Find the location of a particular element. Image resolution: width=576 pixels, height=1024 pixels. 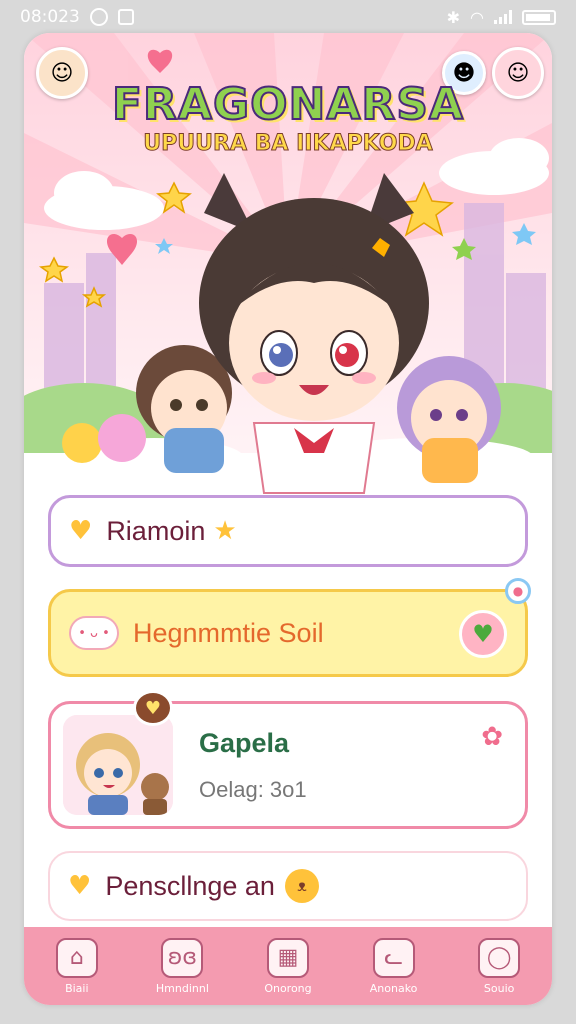

menu-item-4: ♥ Penscllnge an ᴥ is located at coordinates (288, 886).